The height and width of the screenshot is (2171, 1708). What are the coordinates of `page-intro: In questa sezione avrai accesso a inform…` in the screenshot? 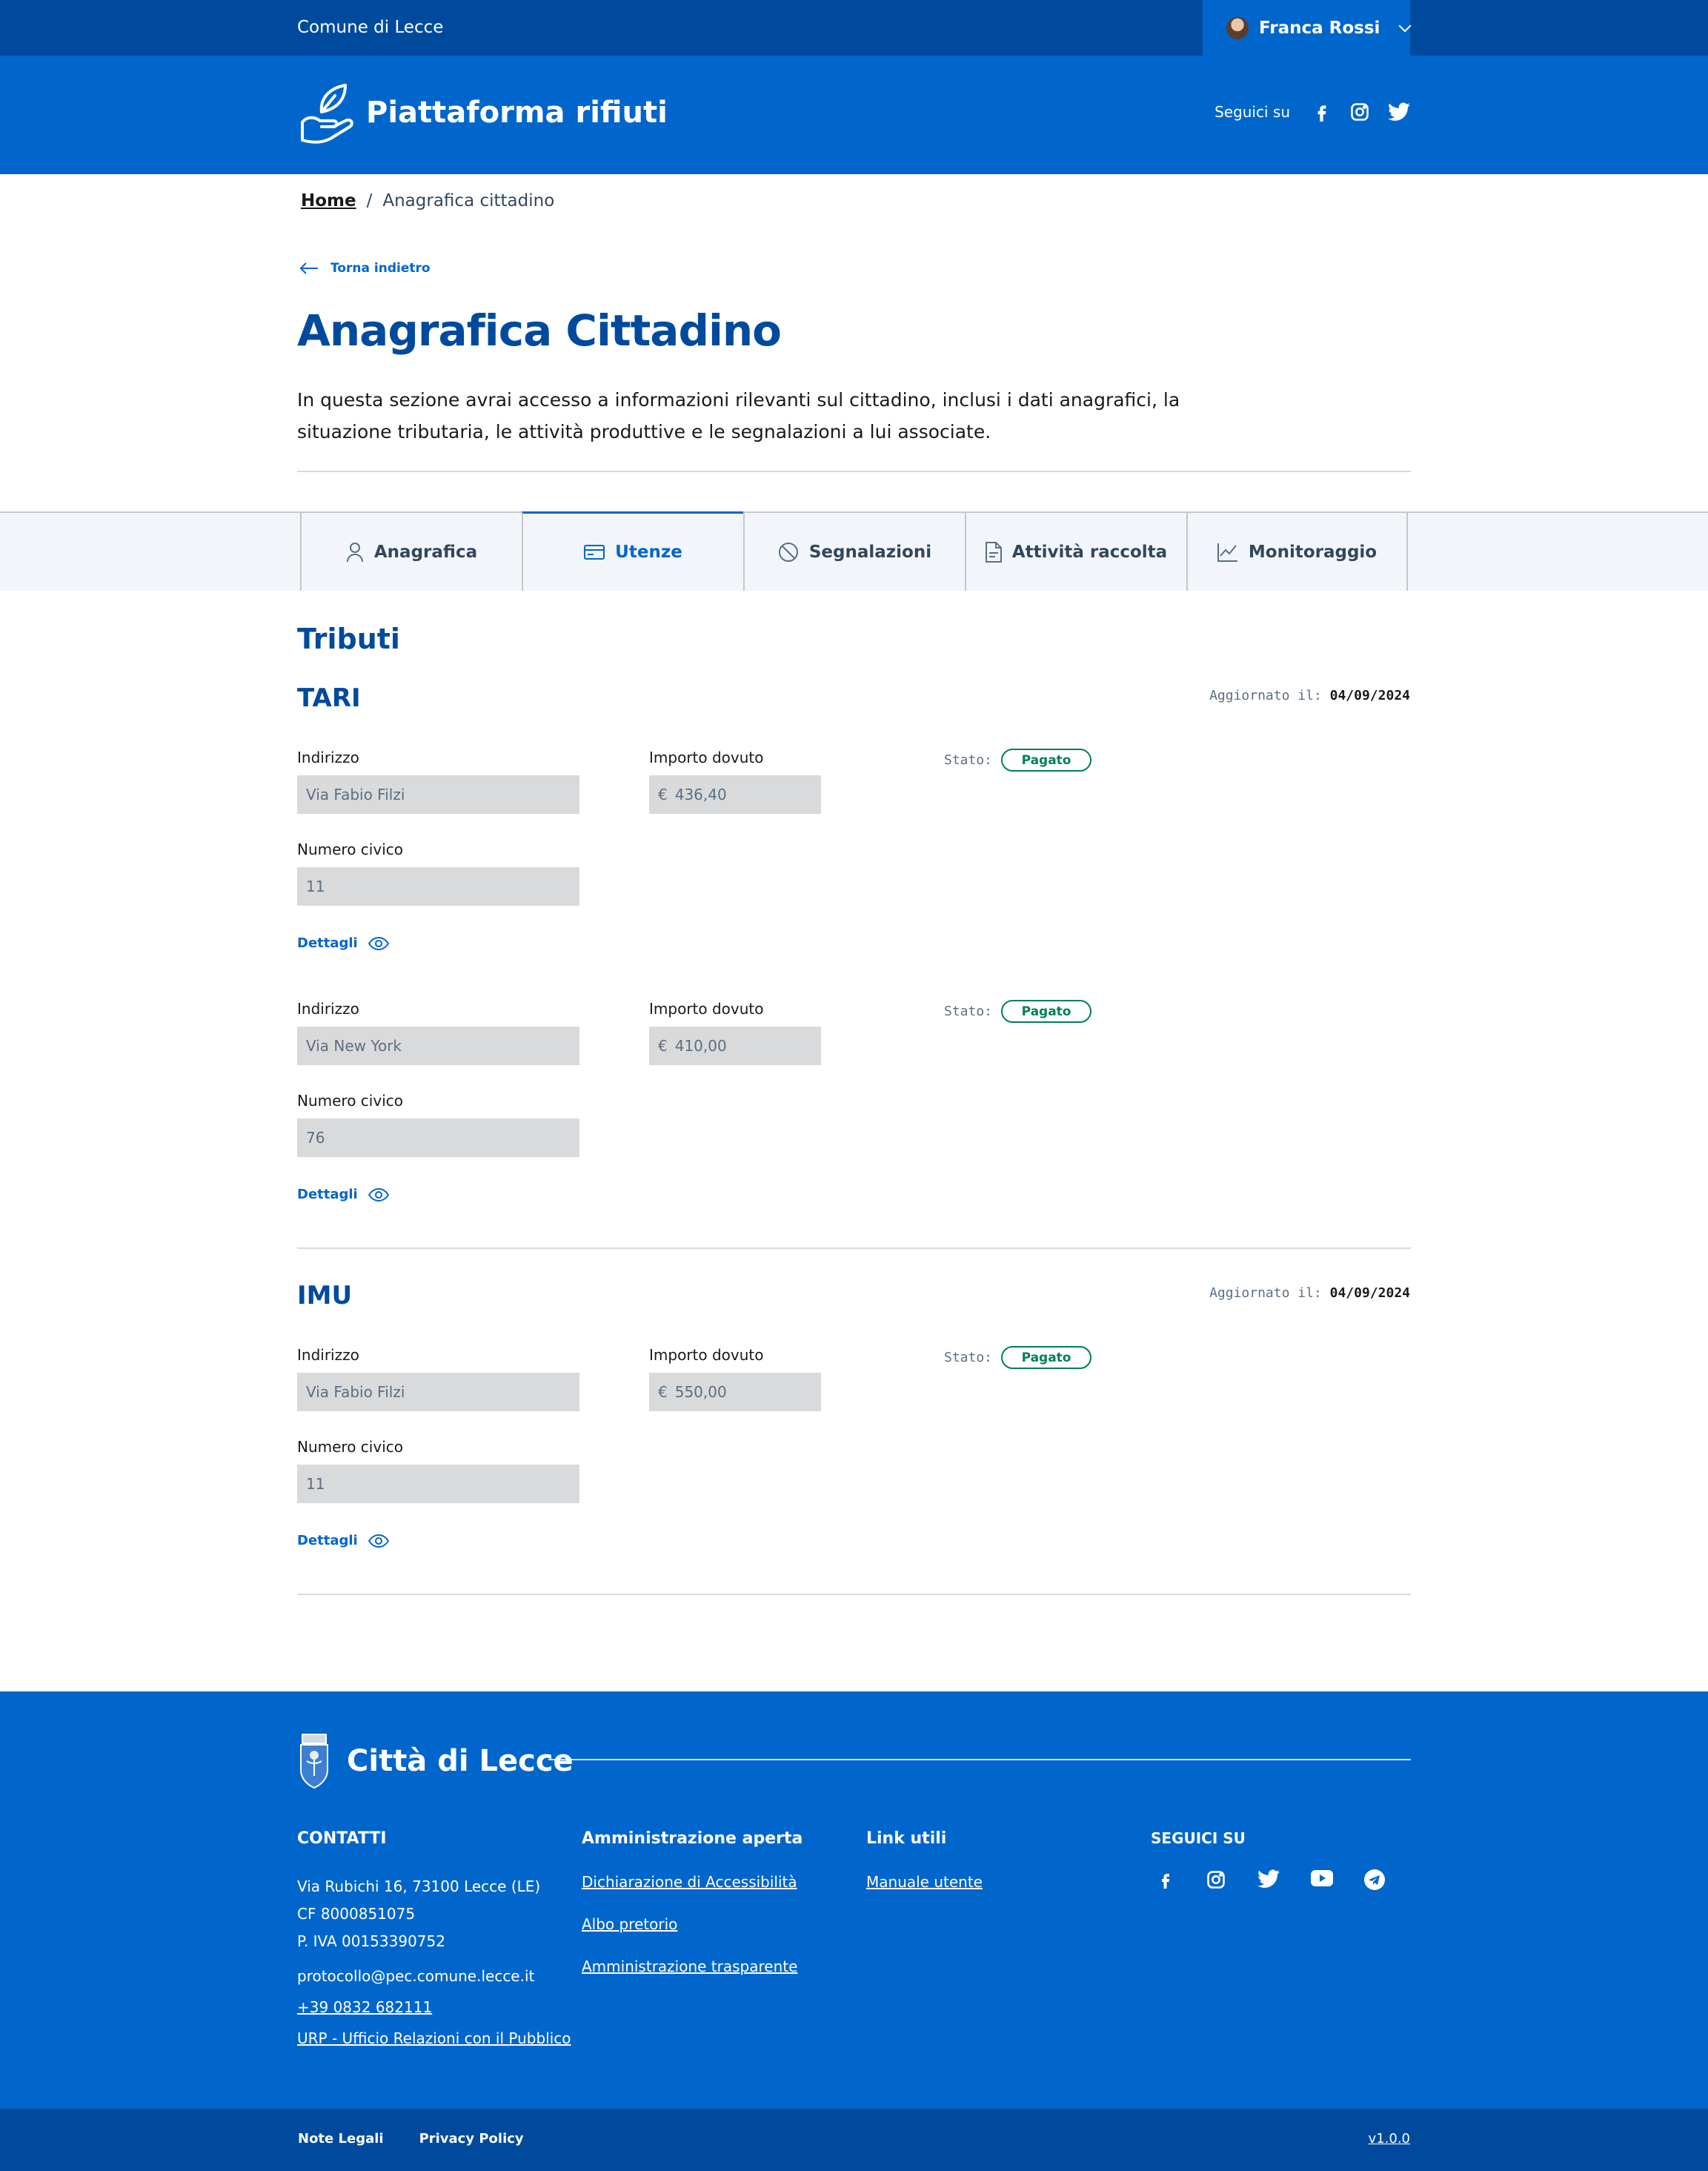 It's located at (738, 416).